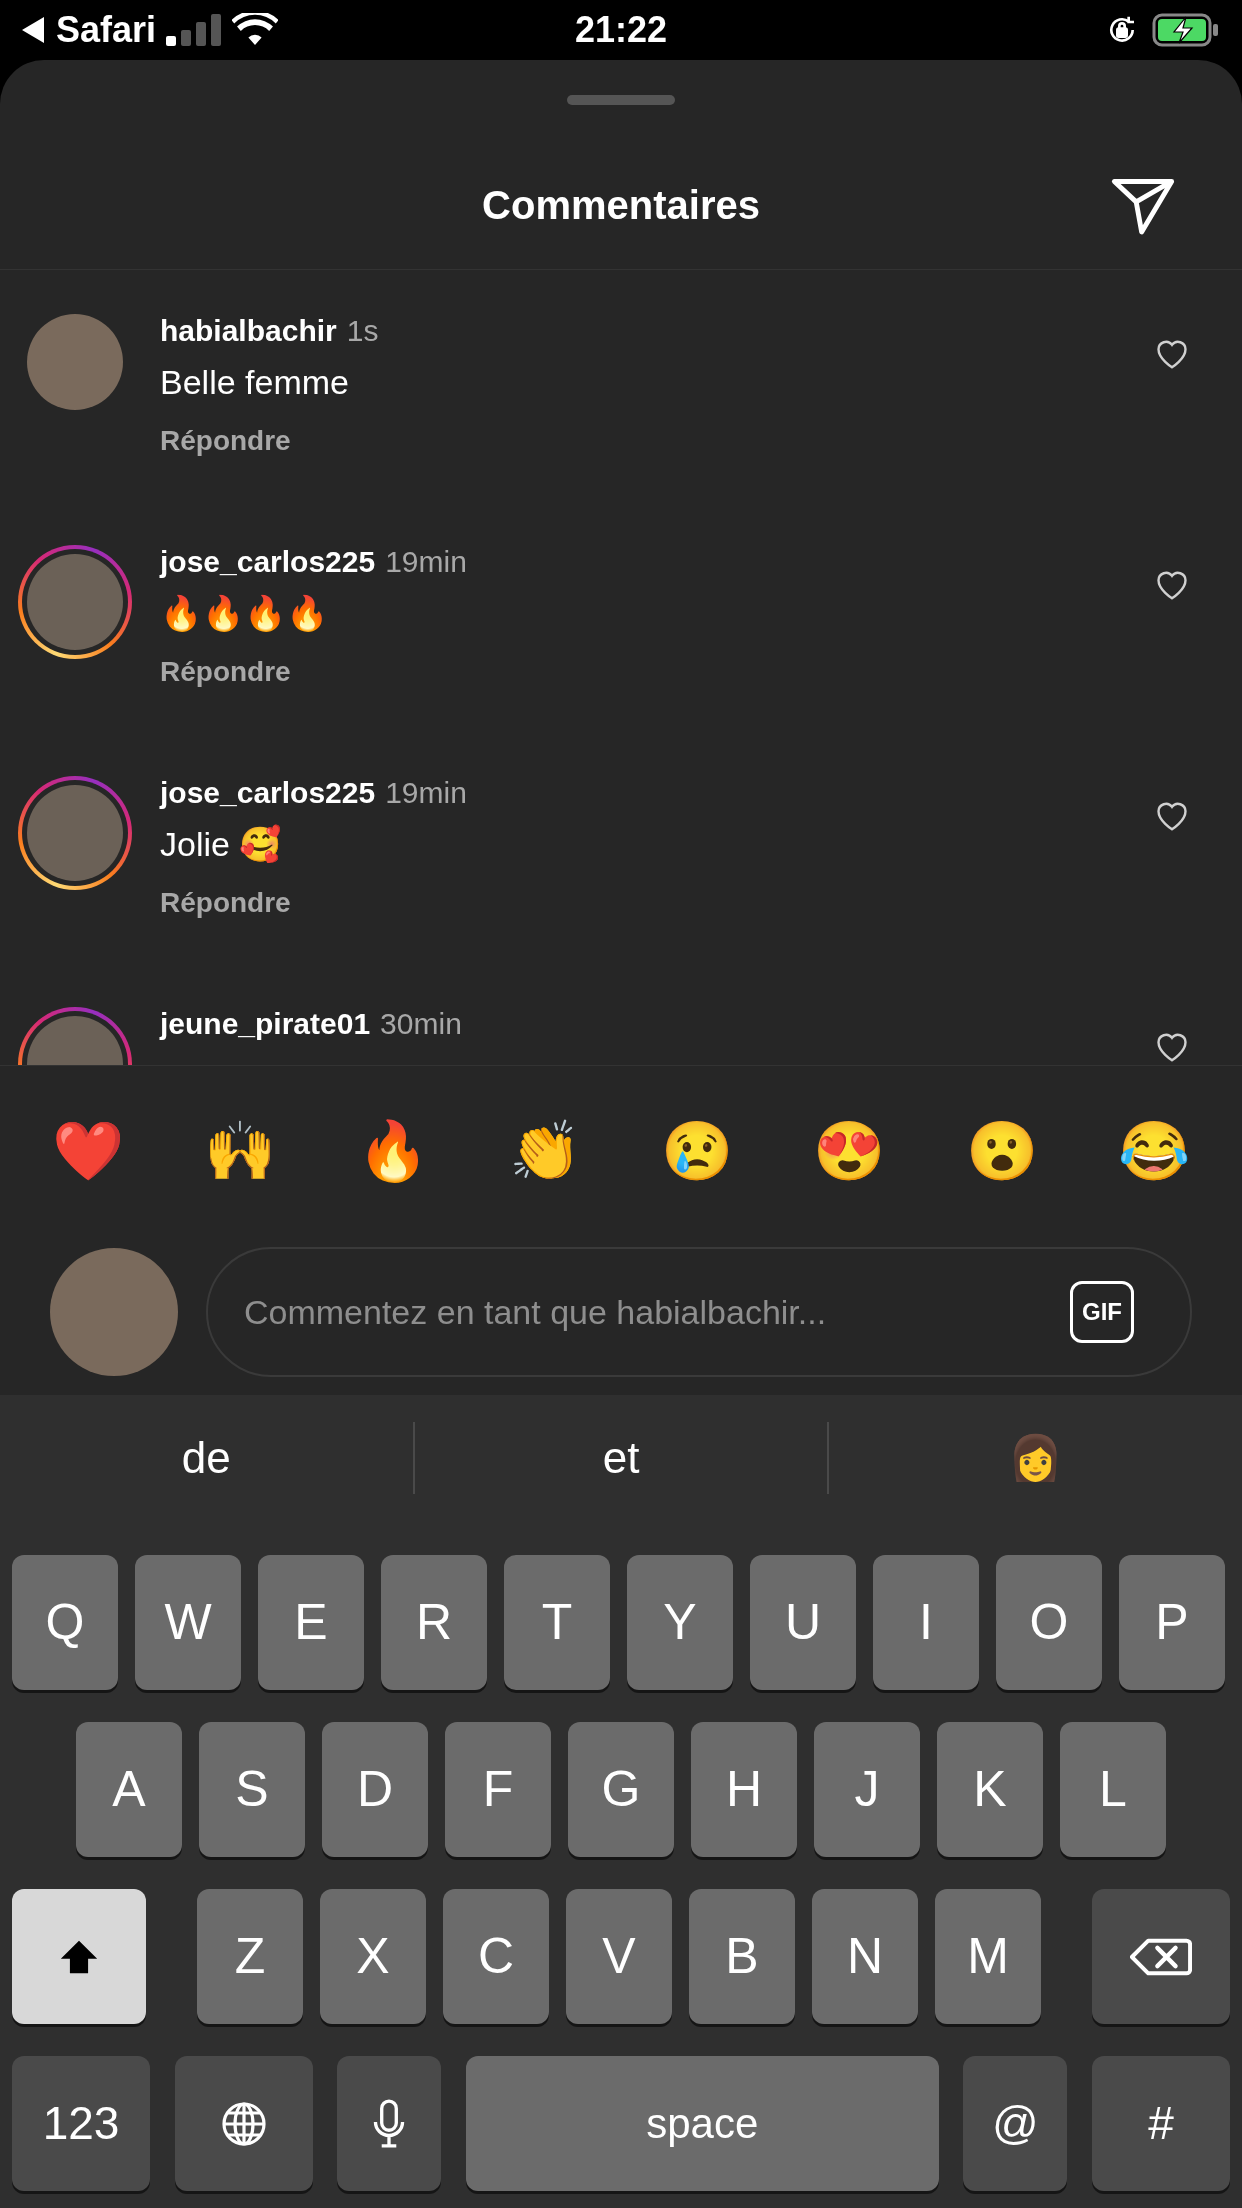 The height and width of the screenshot is (2208, 1242). What do you see at coordinates (373, 1956) in the screenshot?
I see `letter-key: X` at bounding box center [373, 1956].